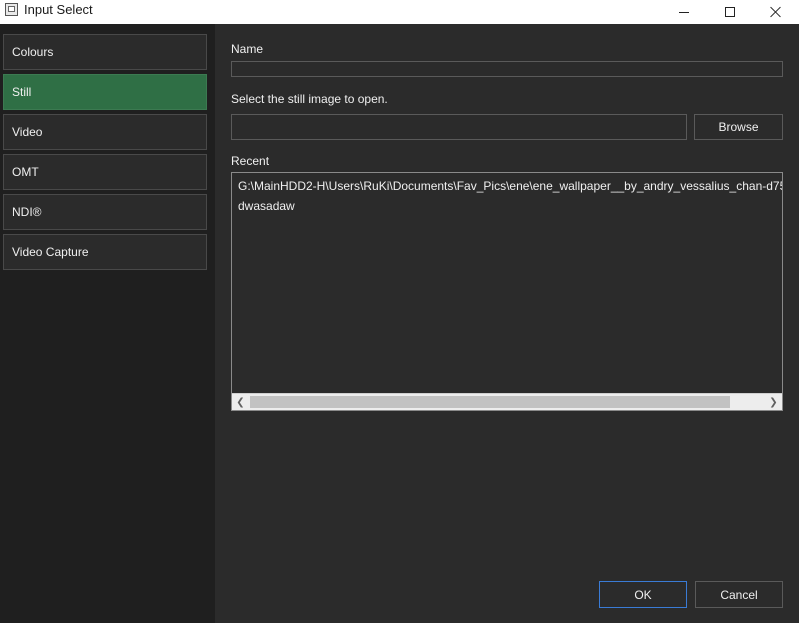 This screenshot has width=799, height=623. Describe the element at coordinates (738, 127) in the screenshot. I see `browse-button: Browse` at that location.